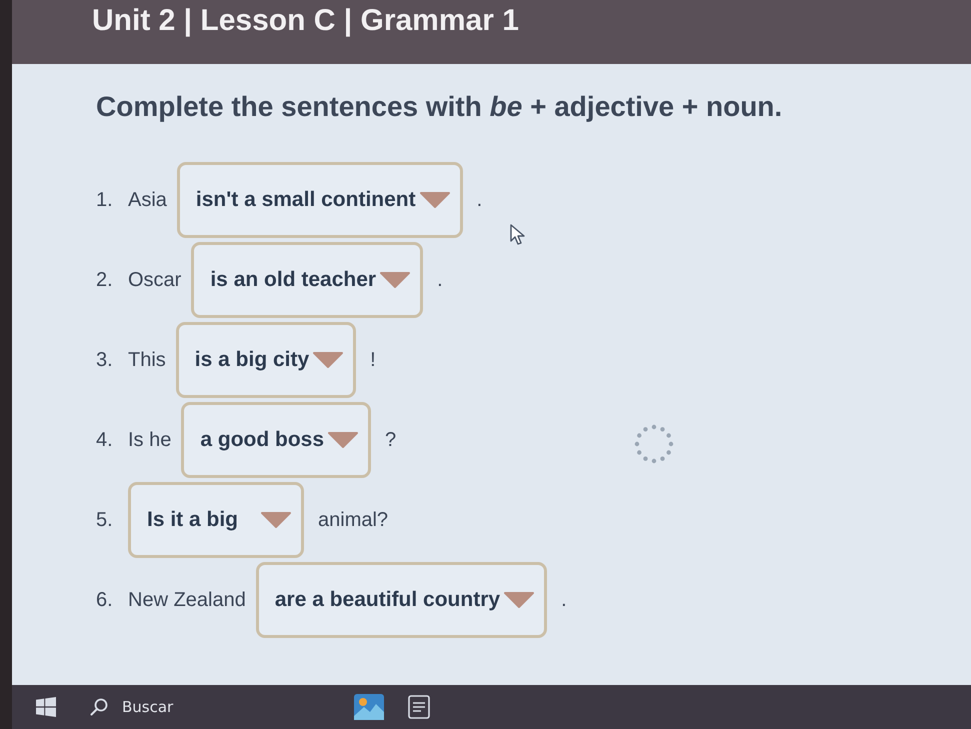 Image resolution: width=971 pixels, height=729 pixels. I want to click on sentence-end: ?, so click(390, 440).